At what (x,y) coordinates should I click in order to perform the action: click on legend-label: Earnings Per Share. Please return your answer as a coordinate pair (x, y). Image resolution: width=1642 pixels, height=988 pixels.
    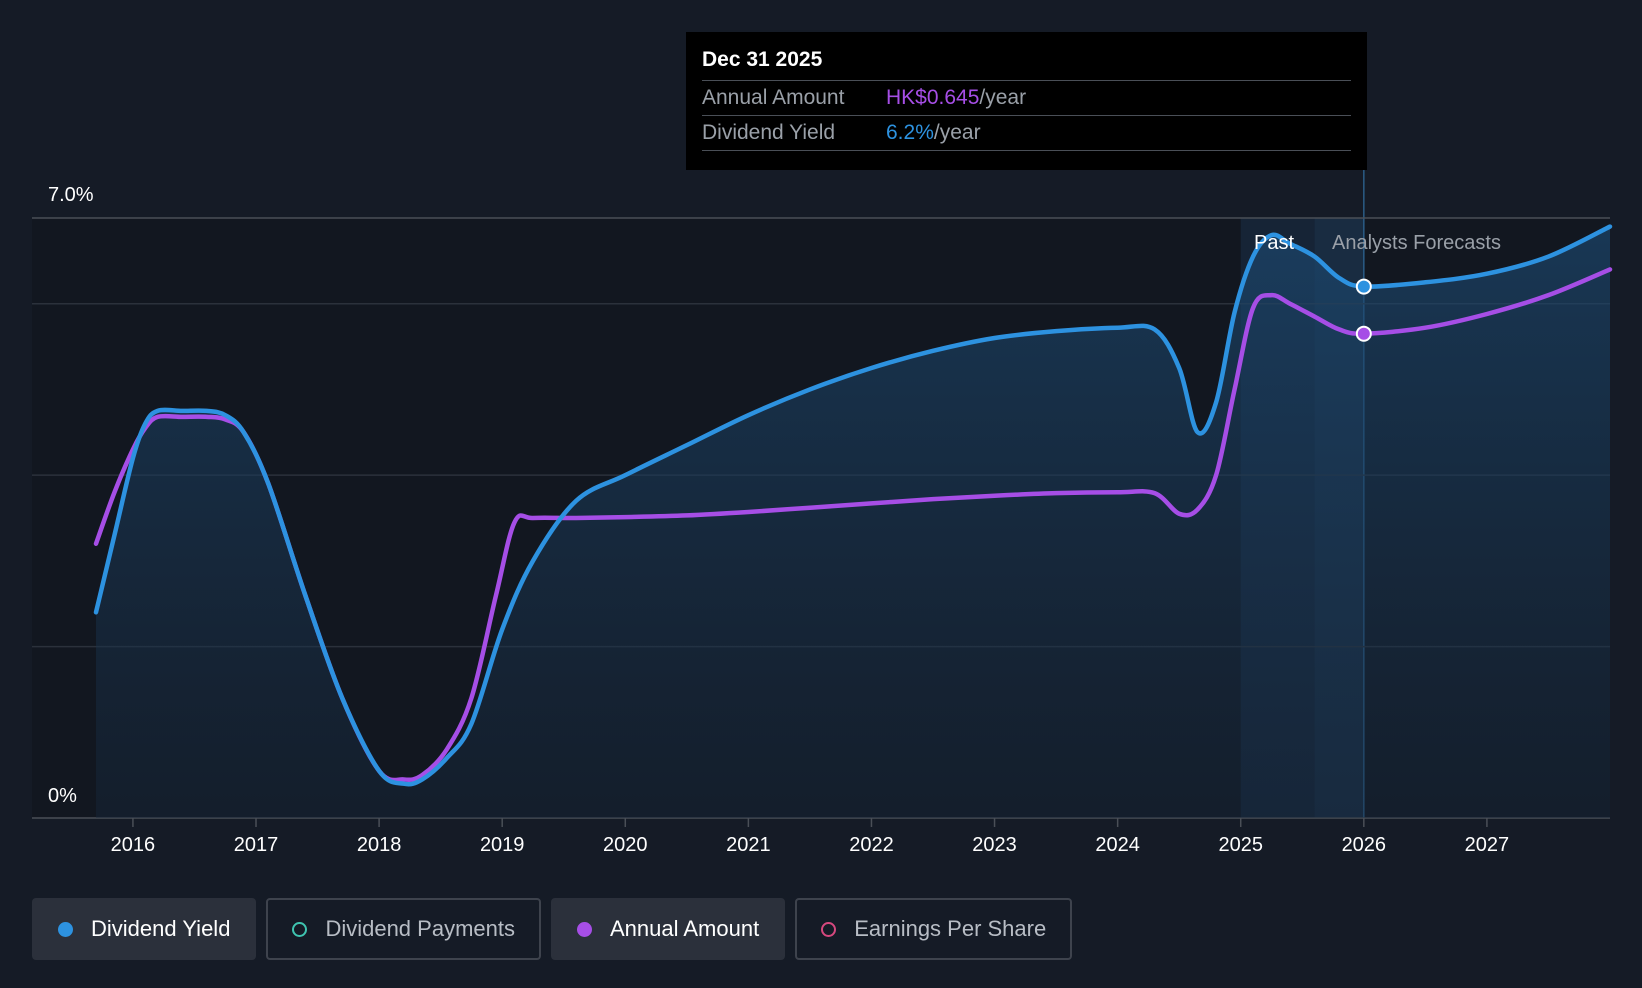
    Looking at the image, I should click on (950, 928).